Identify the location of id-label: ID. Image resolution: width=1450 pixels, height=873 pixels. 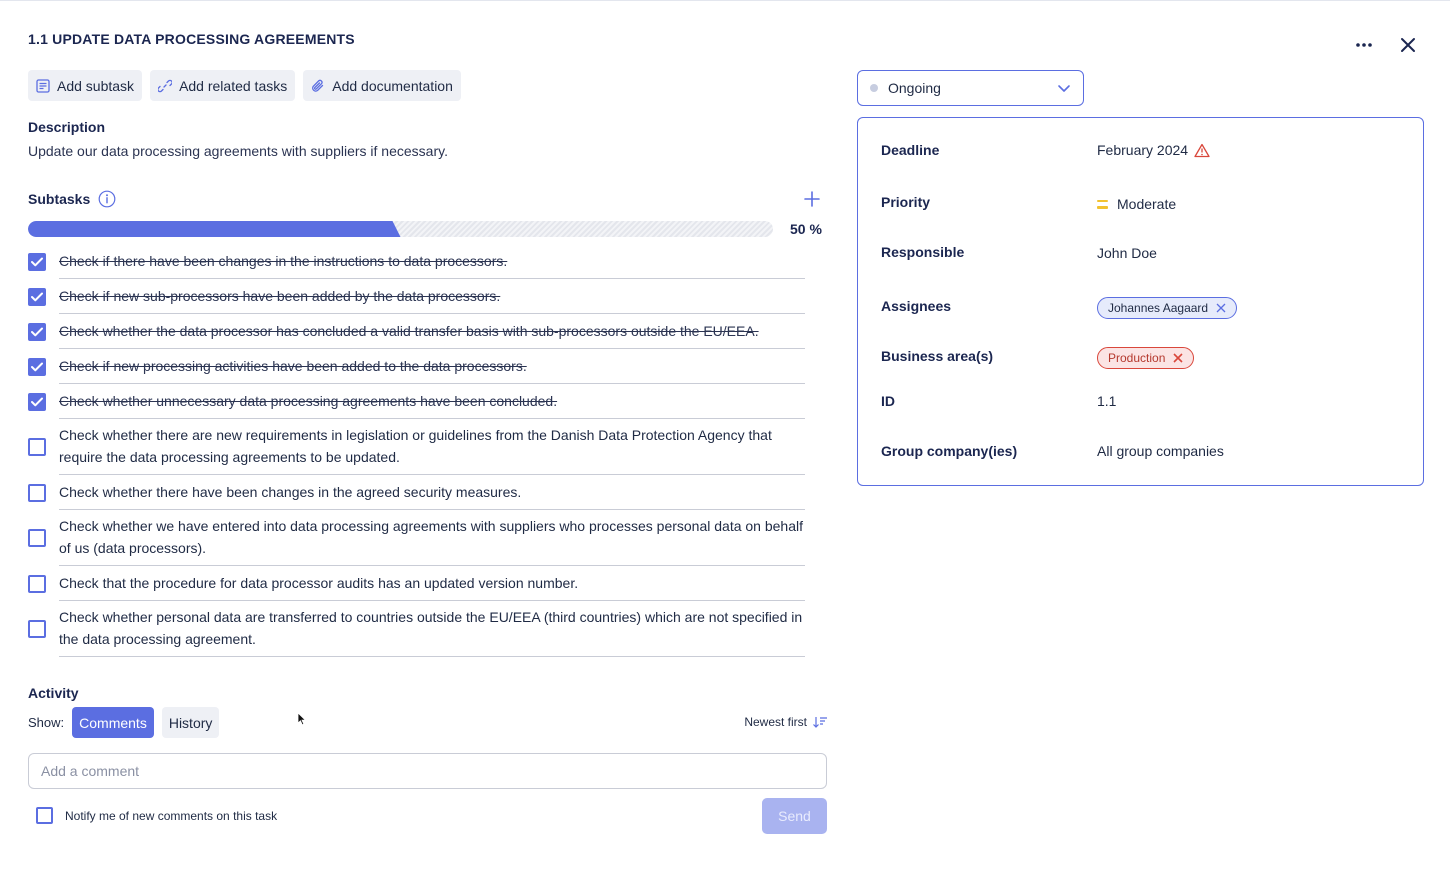
(888, 401).